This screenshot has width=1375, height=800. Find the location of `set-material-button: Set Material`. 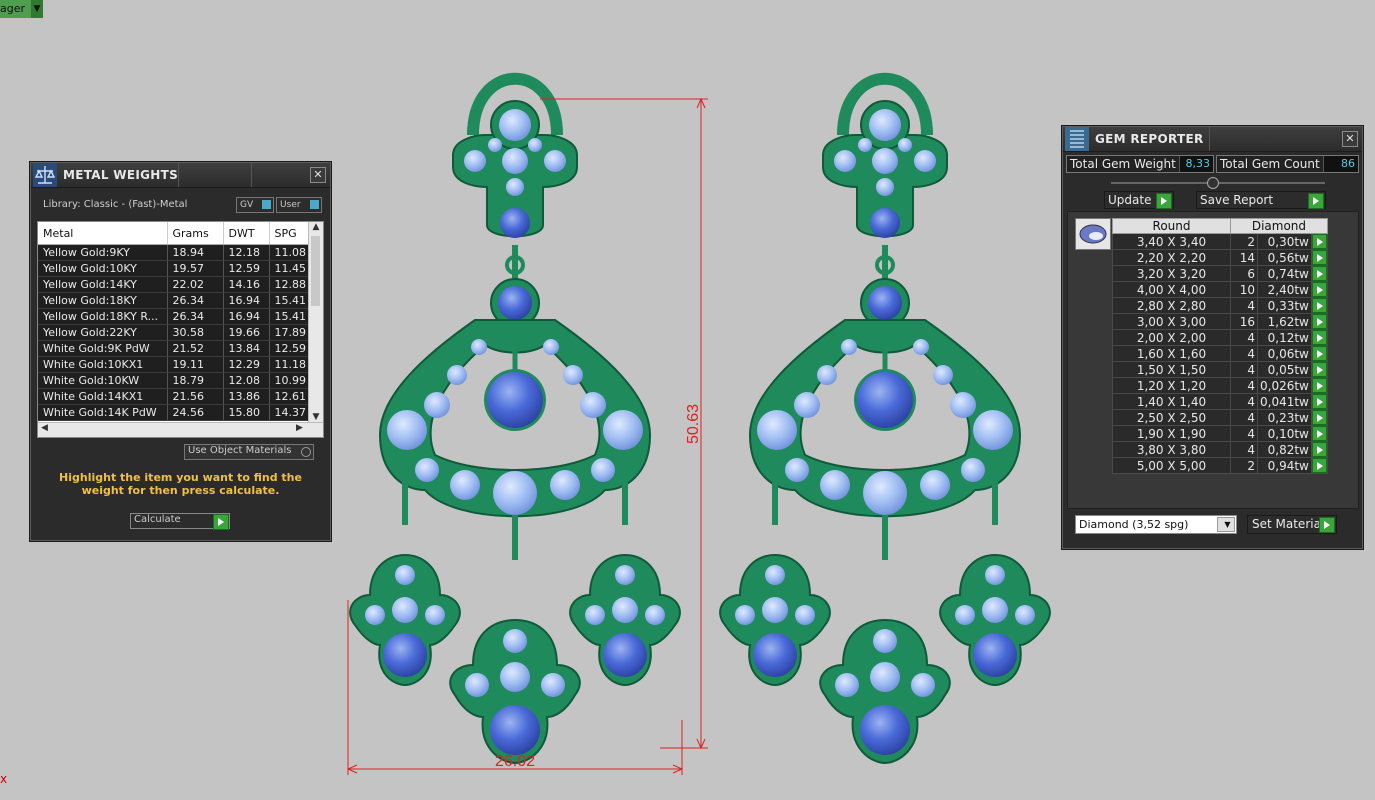

set-material-button: Set Material is located at coordinates (1292, 524).